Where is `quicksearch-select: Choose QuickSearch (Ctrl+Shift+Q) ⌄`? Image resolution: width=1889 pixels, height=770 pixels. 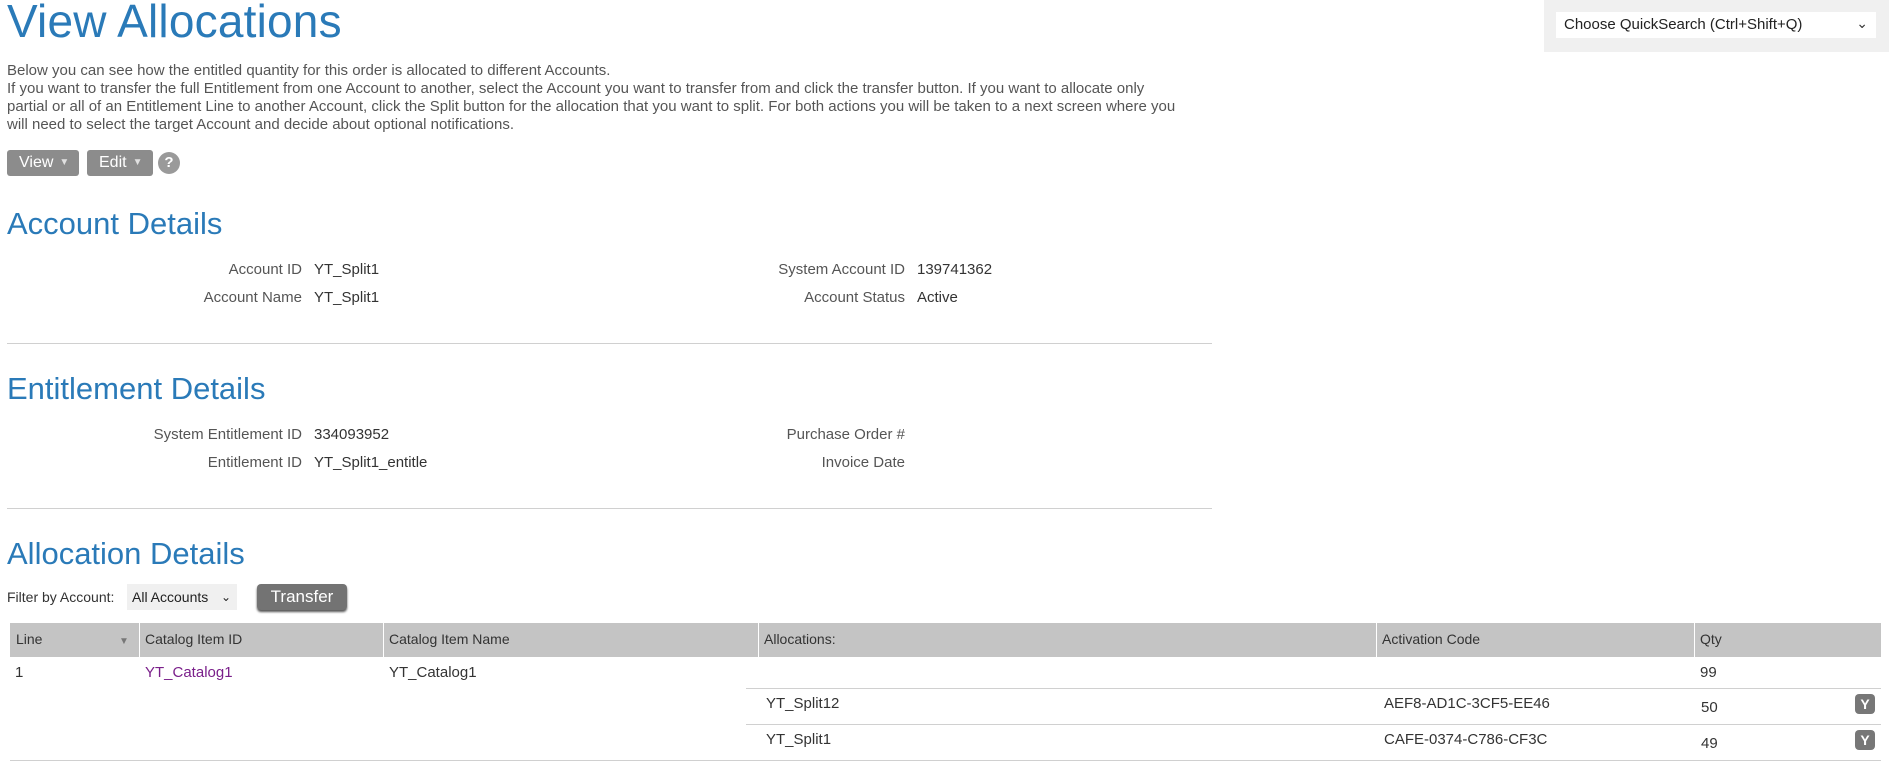
quicksearch-select: Choose QuickSearch (Ctrl+Shift+Q) ⌄ is located at coordinates (1716, 25).